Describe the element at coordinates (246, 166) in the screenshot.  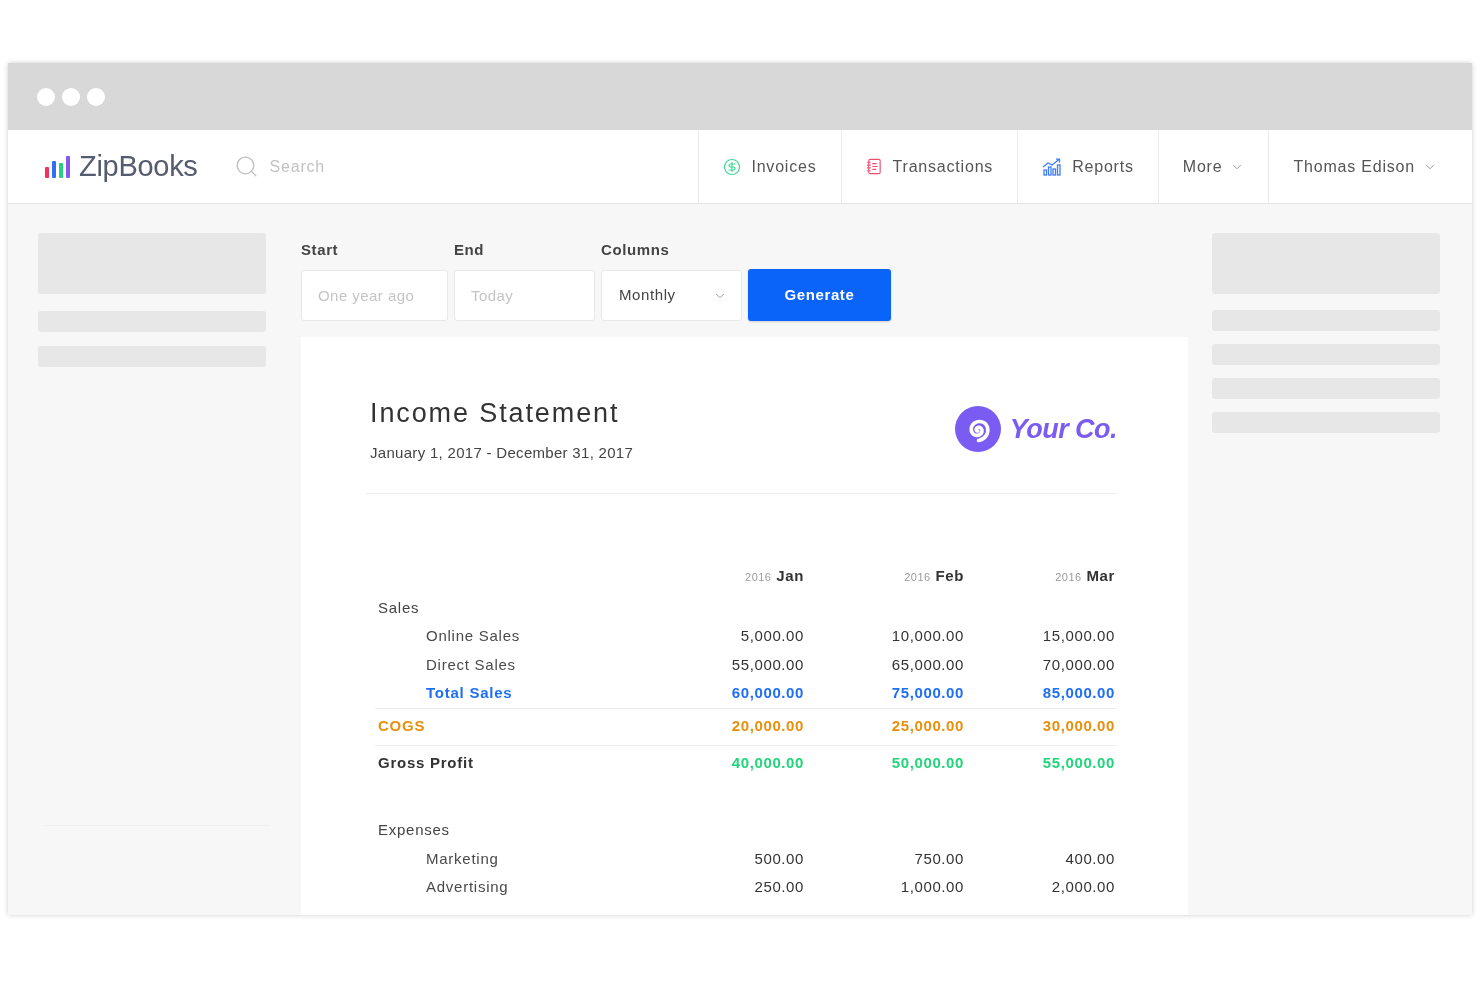
I see `search-icon` at that location.